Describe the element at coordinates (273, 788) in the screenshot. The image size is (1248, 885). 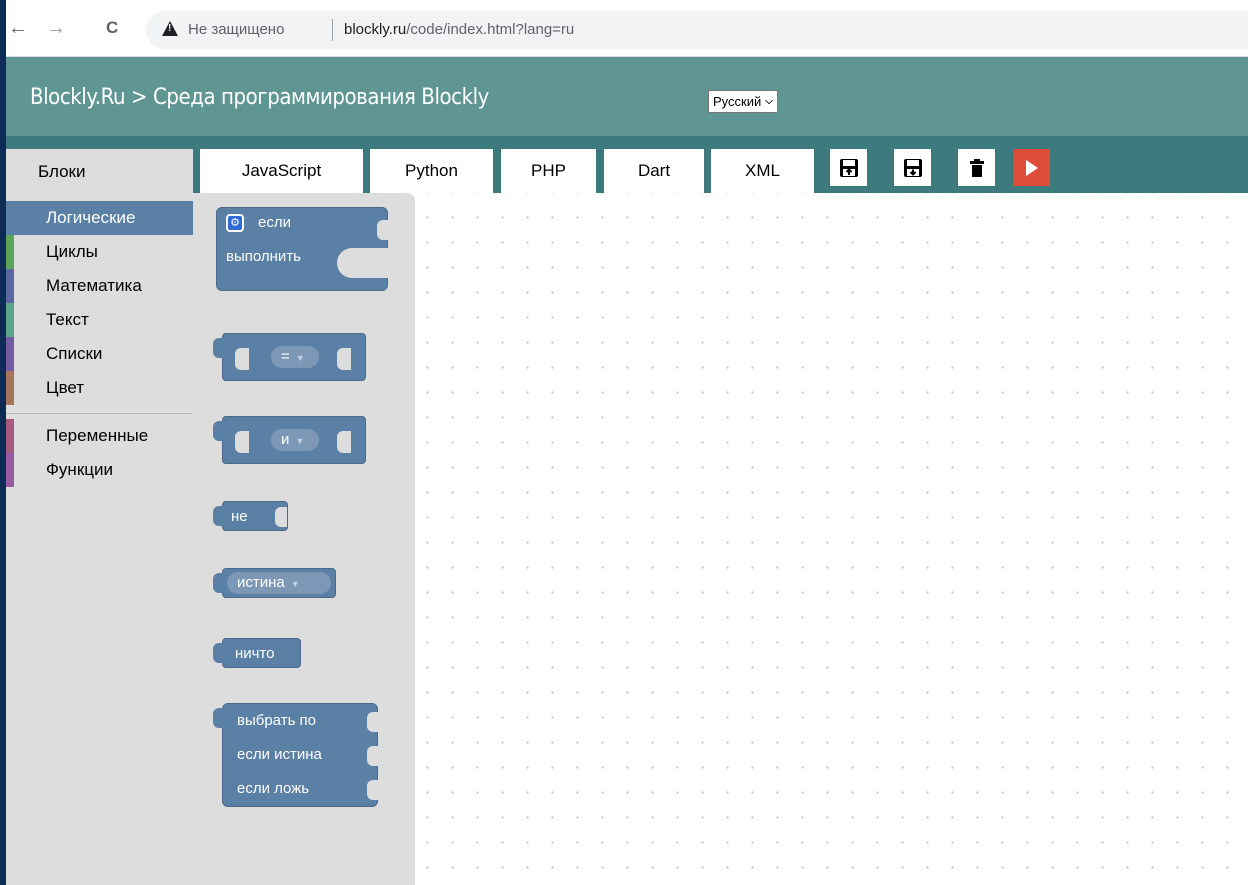
I see `ternary-else-label: если ложь` at that location.